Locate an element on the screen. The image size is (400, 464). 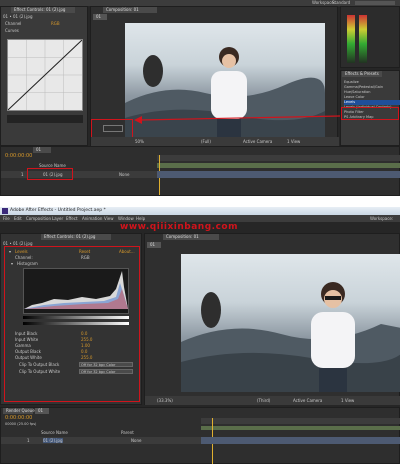
highlight-box-levels is located at coordinates (370, 113).